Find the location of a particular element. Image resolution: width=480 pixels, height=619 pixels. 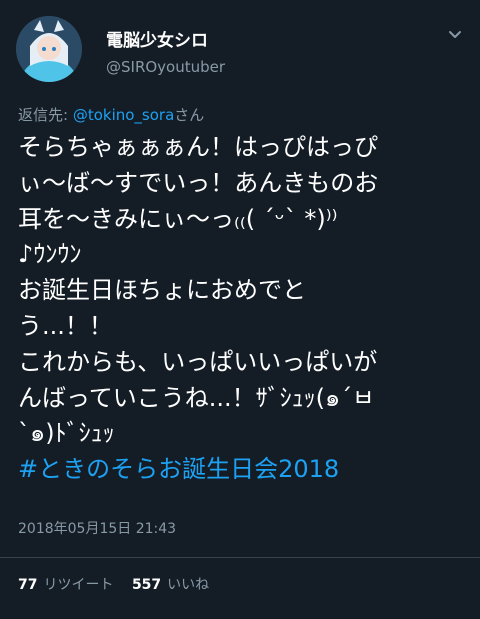

likes-label: いいね is located at coordinates (188, 585).